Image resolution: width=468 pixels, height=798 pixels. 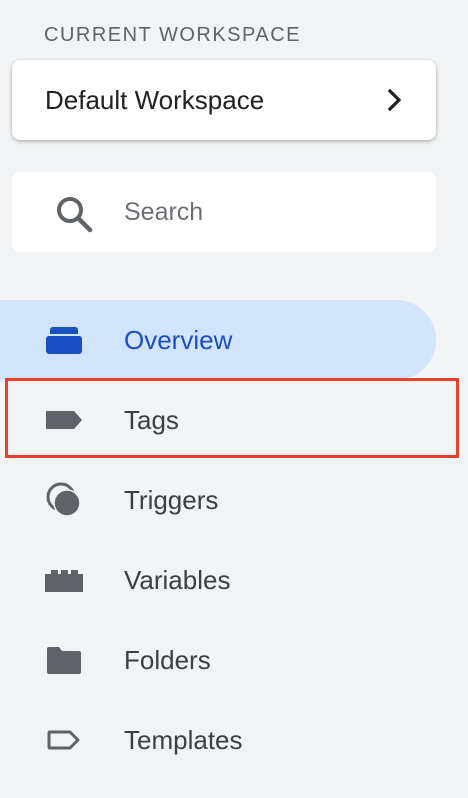 What do you see at coordinates (155, 99) in the screenshot?
I see `workspace-name: Default Workspace` at bounding box center [155, 99].